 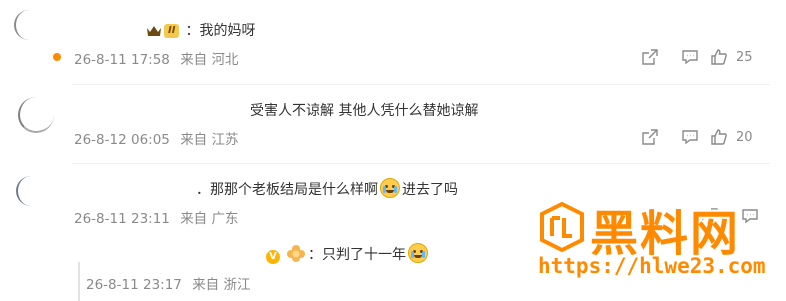 I want to click on comment-content: II ：我的妈呀, so click(x=200, y=30).